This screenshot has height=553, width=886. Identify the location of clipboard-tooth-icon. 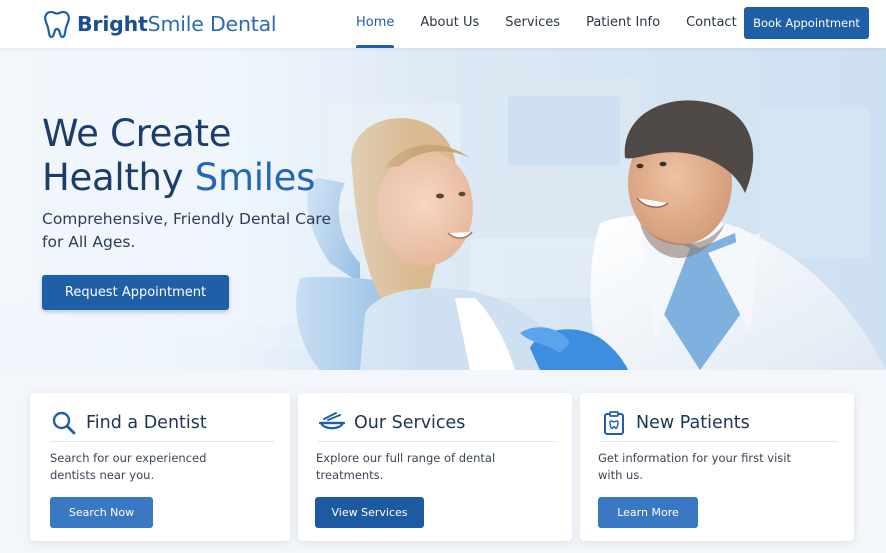
(614, 423).